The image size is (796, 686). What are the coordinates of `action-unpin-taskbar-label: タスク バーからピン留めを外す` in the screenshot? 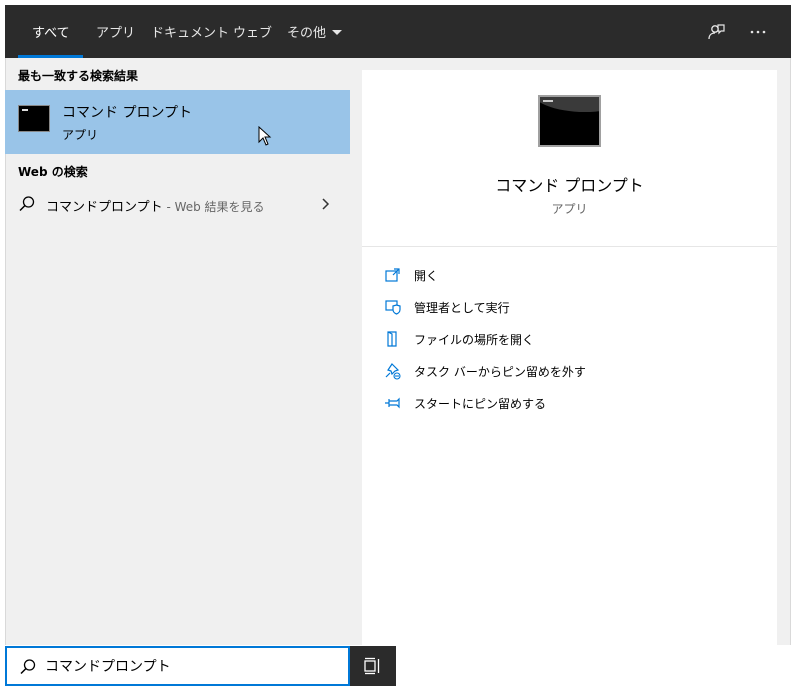 It's located at (500, 372).